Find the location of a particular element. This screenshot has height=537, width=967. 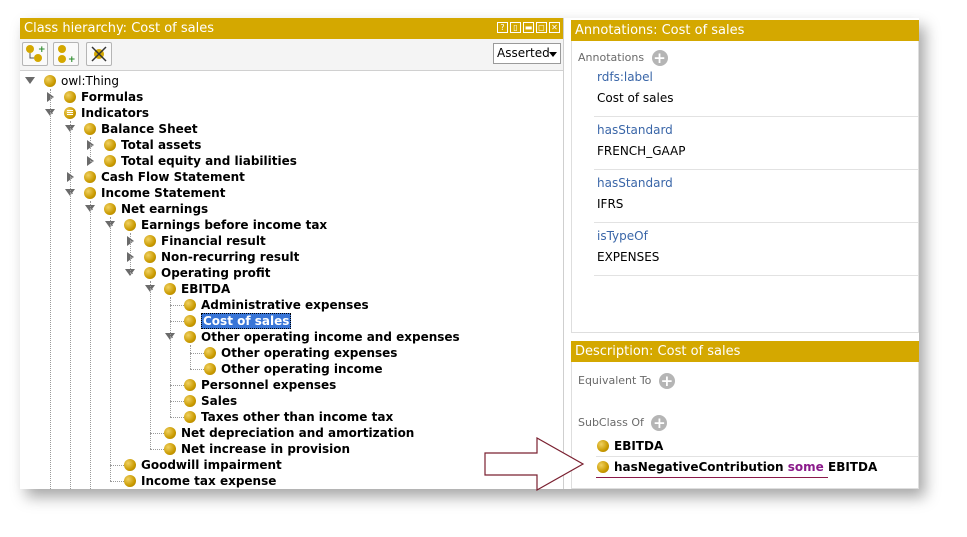

minimize-icon: ▬ is located at coordinates (528, 27).